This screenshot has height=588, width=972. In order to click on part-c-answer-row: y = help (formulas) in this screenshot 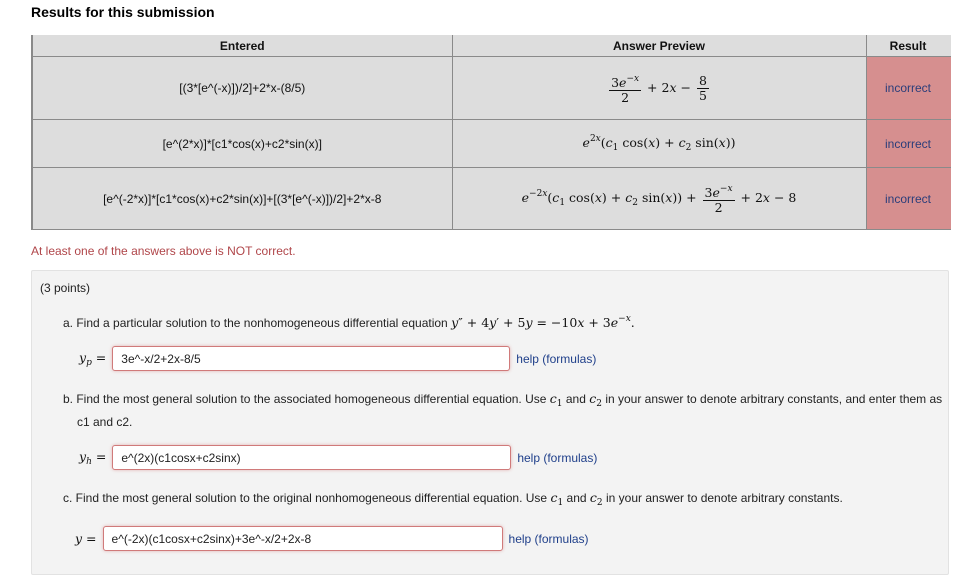, I will do `click(332, 538)`.